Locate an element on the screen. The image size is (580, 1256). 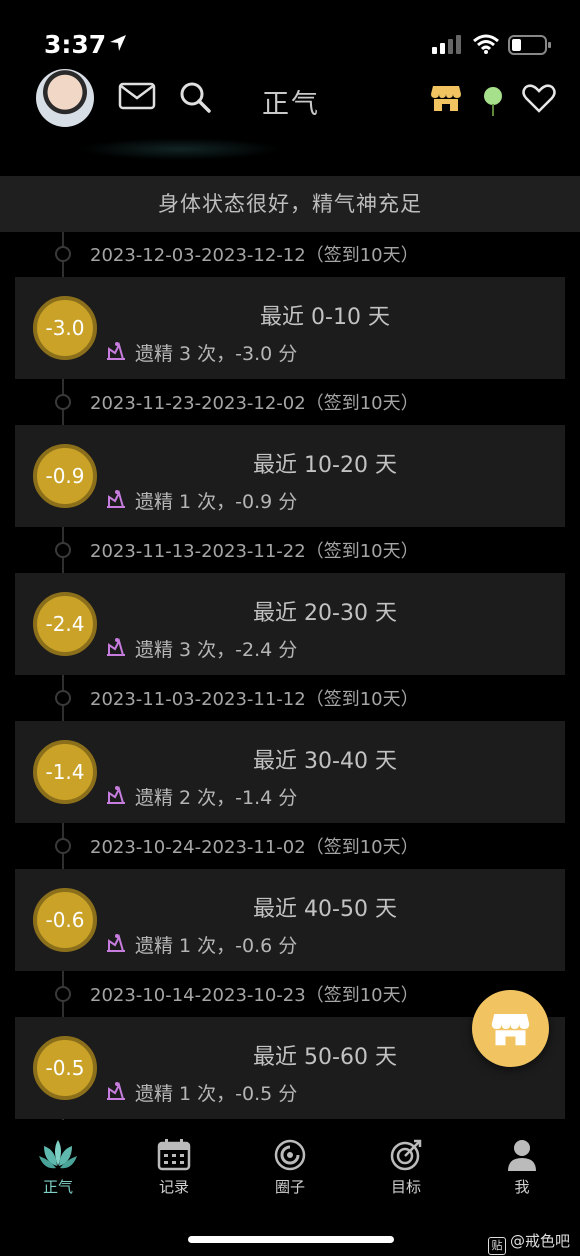
tab-label: 正气 is located at coordinates (57, 1187).